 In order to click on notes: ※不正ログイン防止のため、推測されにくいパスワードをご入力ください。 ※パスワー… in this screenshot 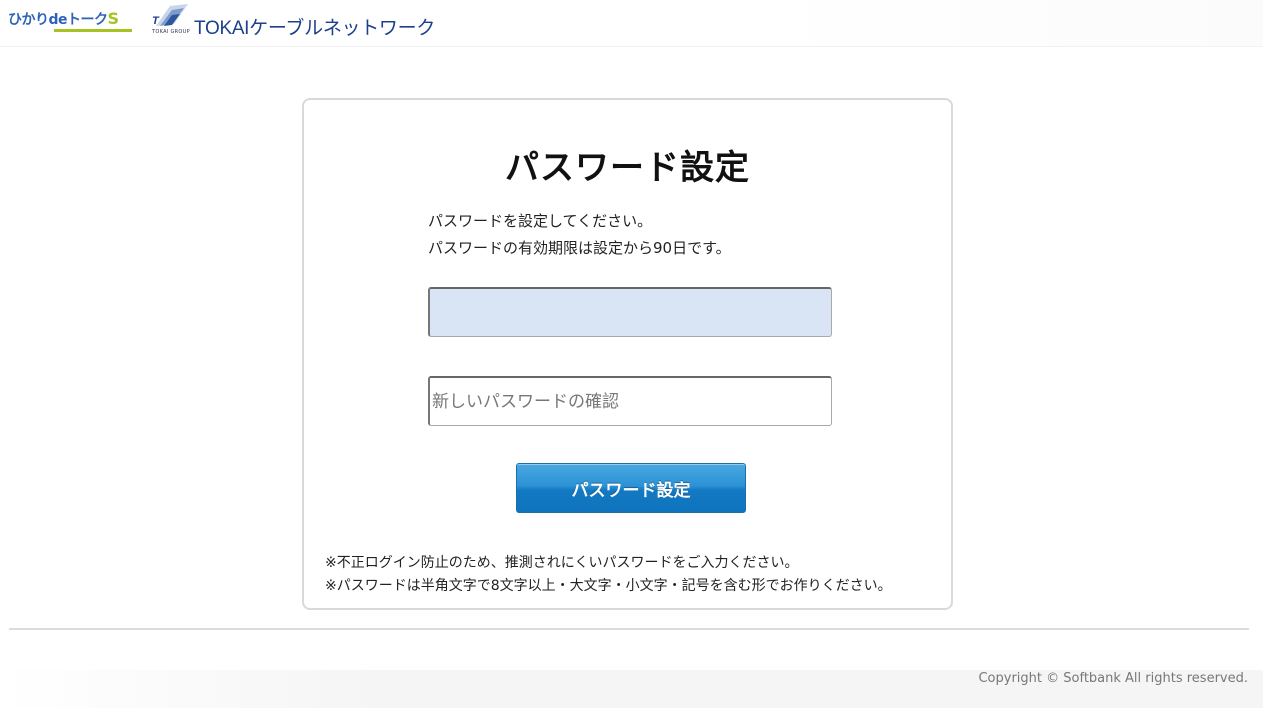, I will do `click(608, 575)`.